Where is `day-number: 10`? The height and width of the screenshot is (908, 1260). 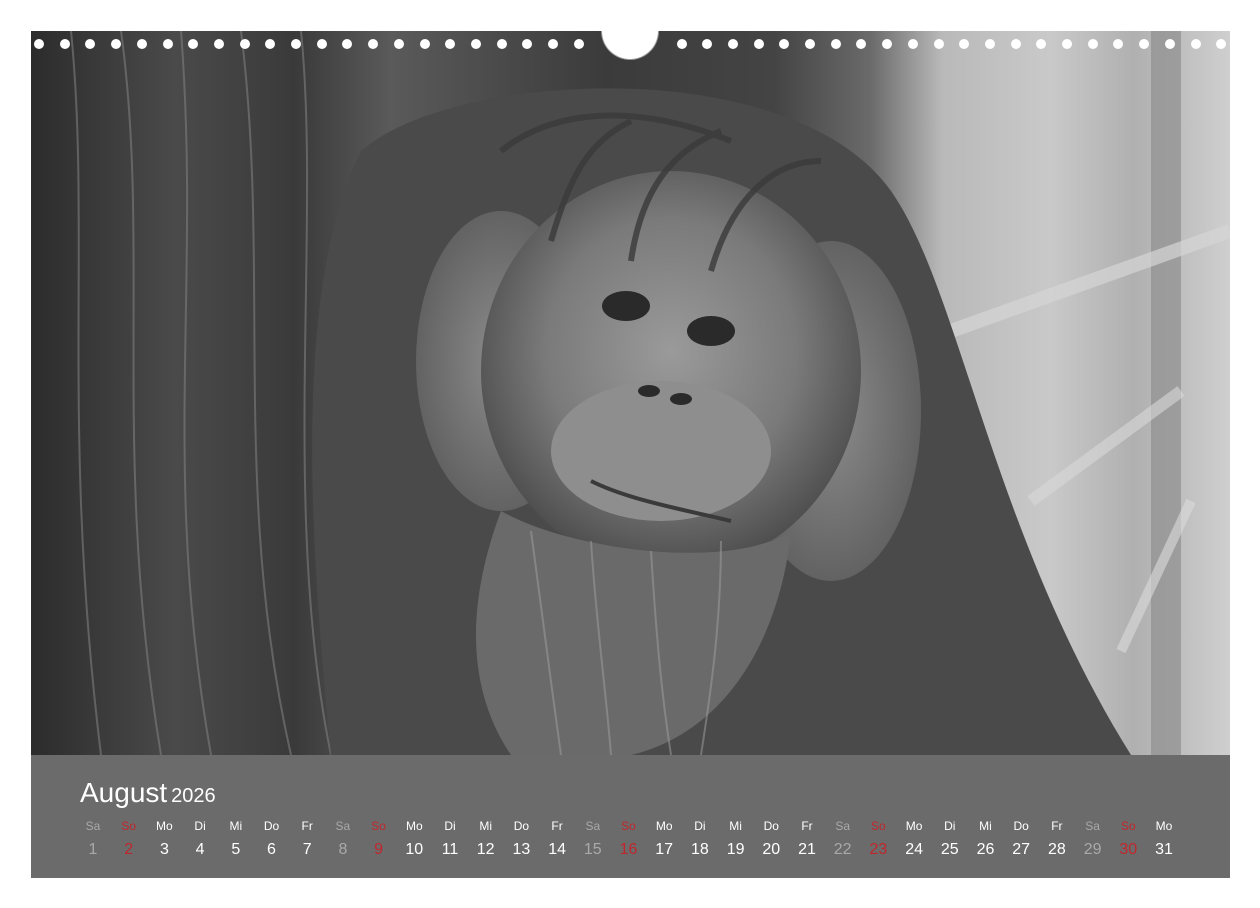
day-number: 10 is located at coordinates (414, 849).